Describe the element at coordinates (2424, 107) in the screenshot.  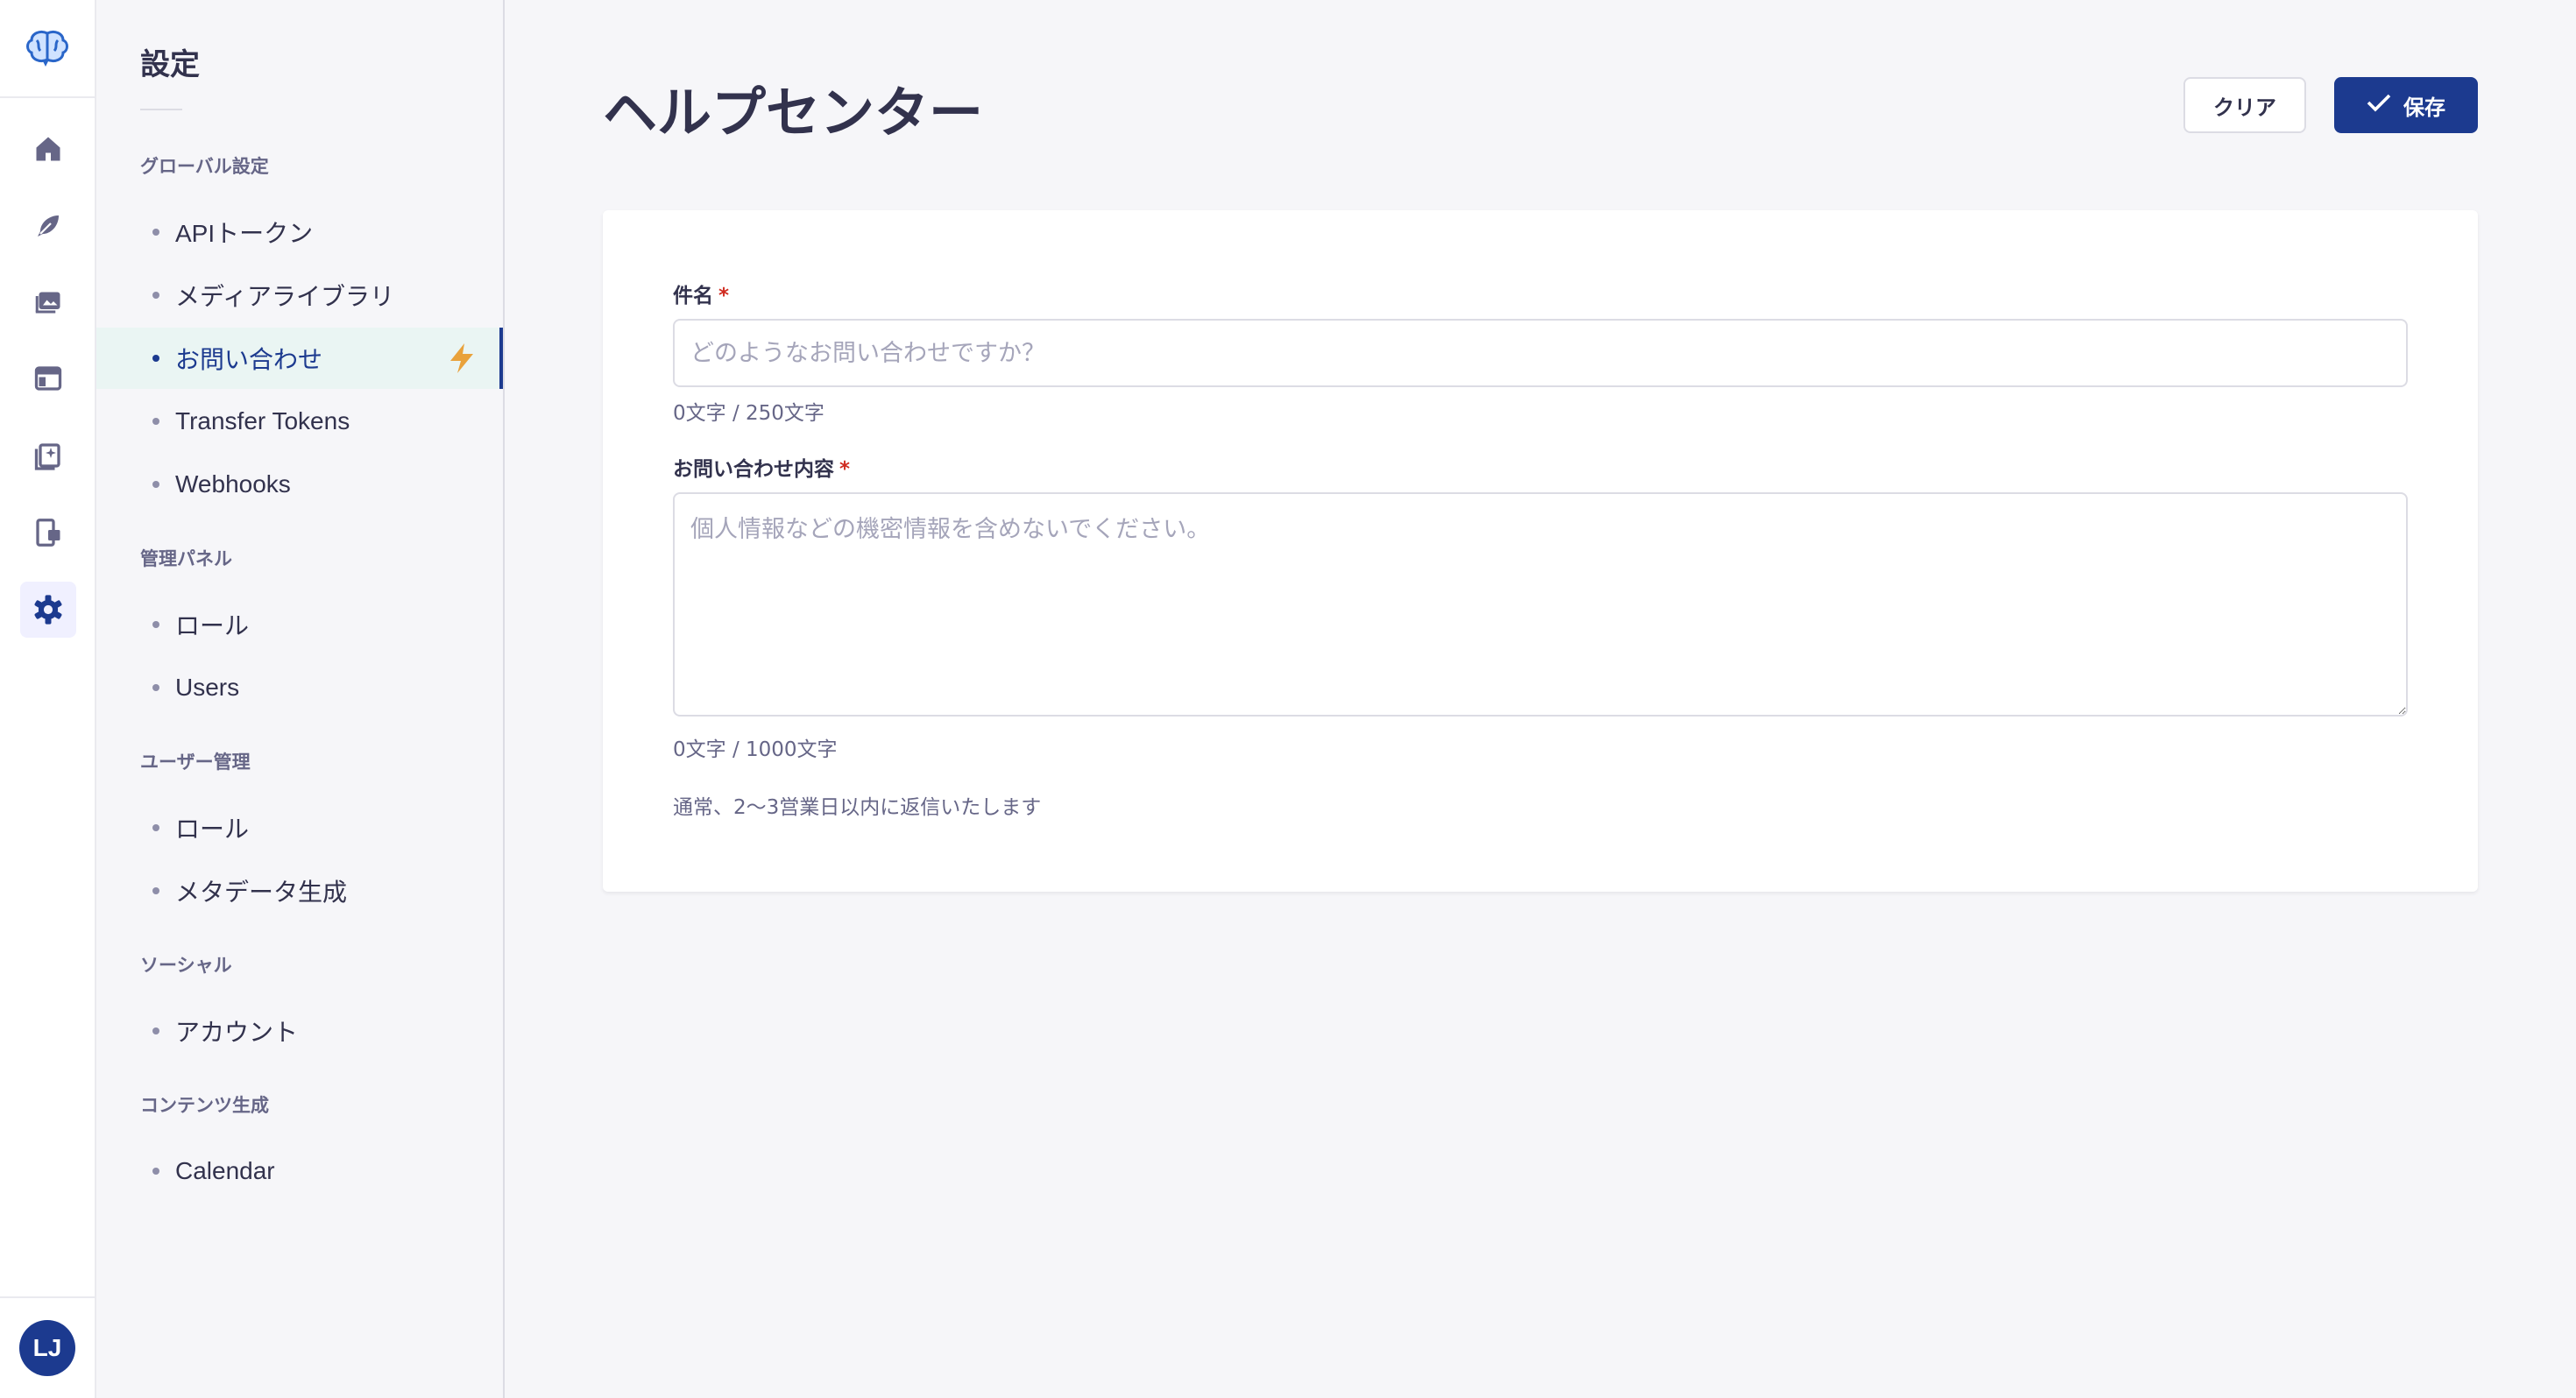
I see `save-button-label: 保存` at that location.